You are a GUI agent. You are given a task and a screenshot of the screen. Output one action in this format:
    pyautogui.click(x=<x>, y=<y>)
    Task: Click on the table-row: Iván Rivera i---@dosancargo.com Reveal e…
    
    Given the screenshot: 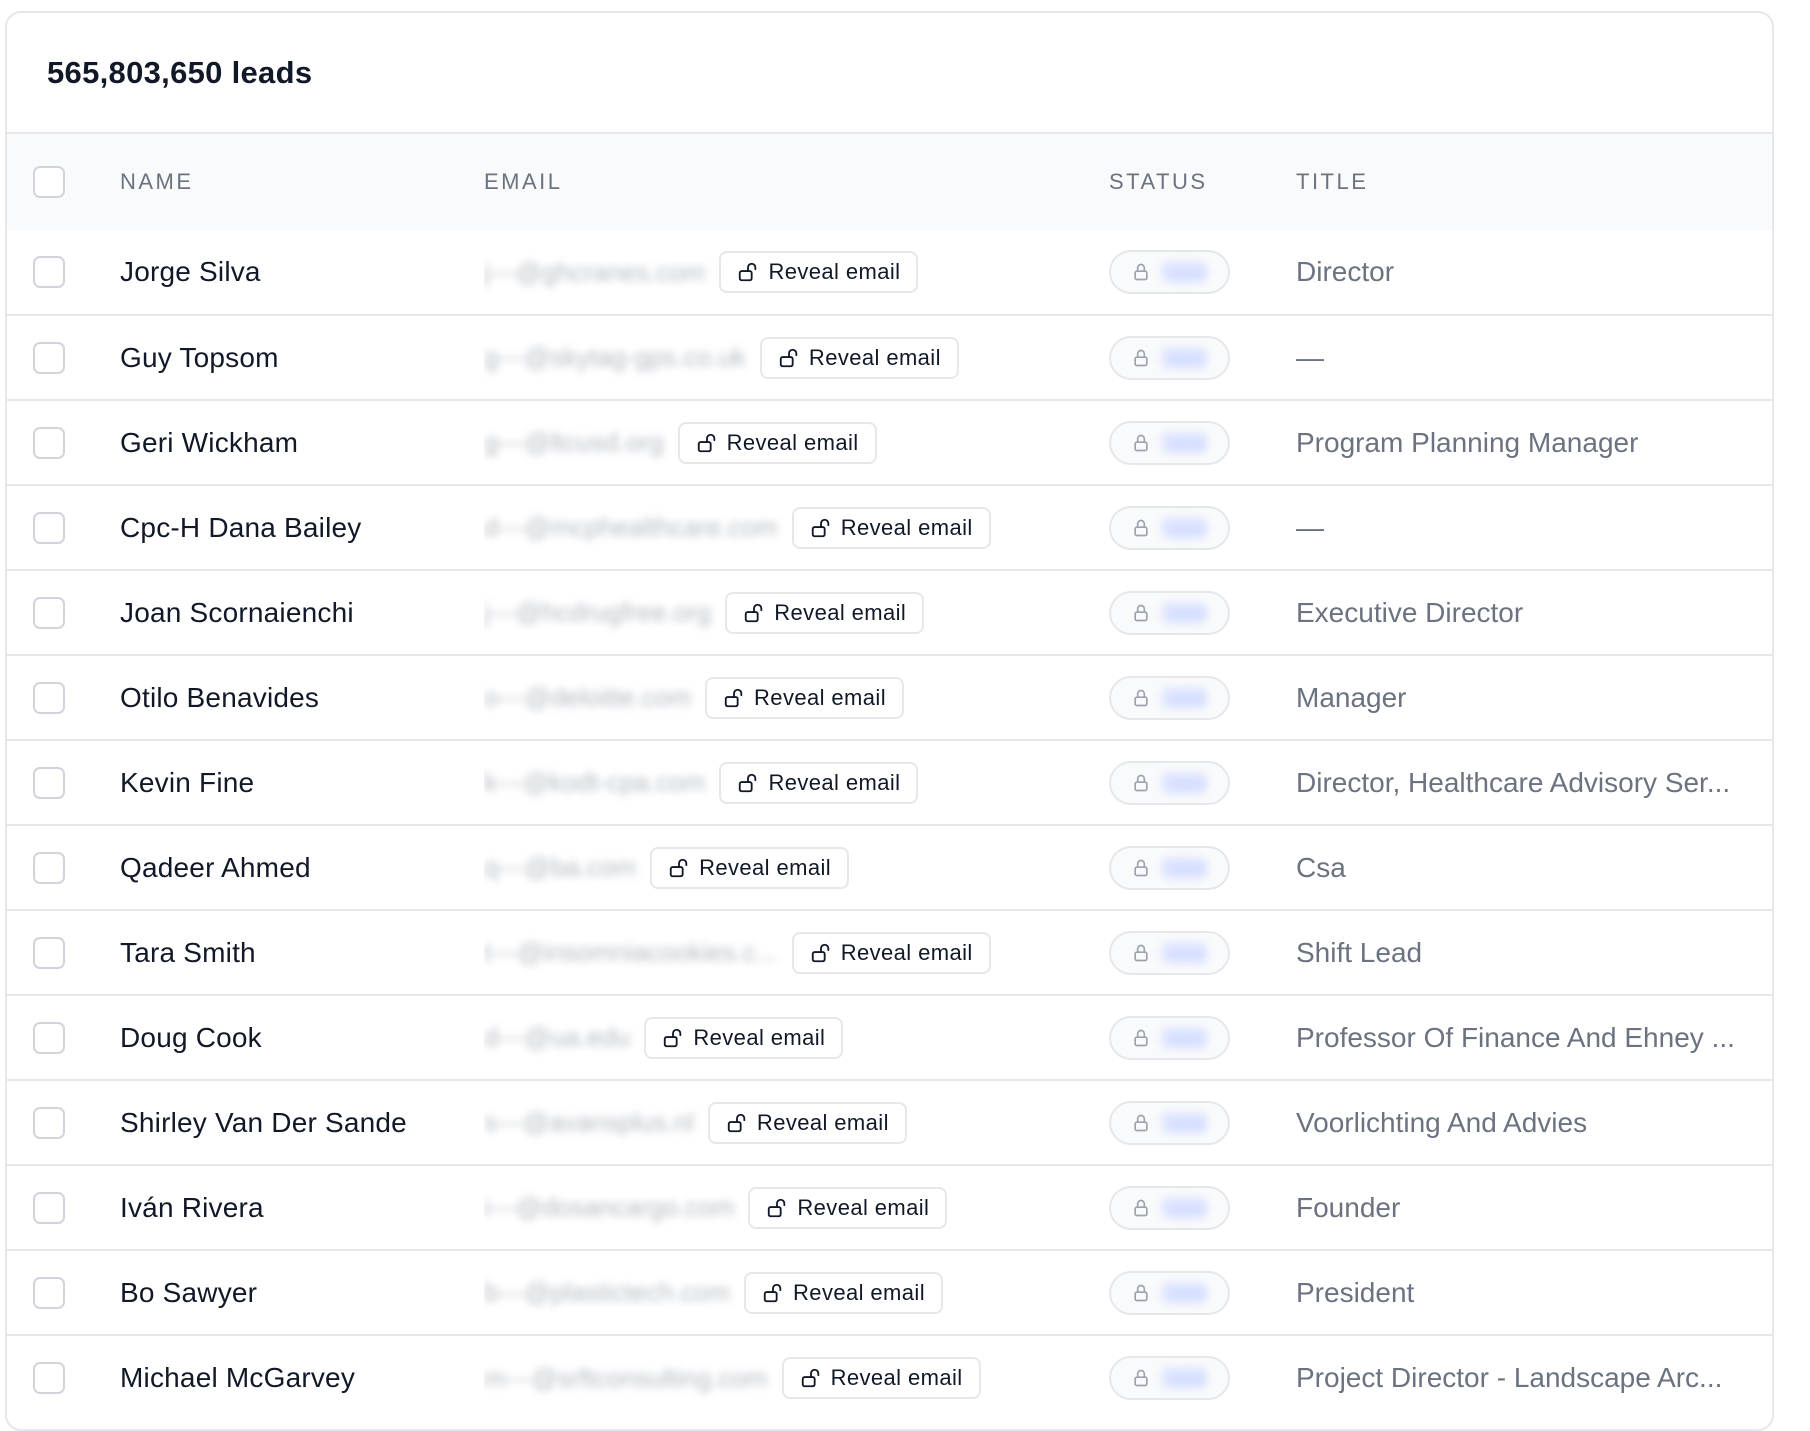 What is the action you would take?
    pyautogui.click(x=889, y=1207)
    